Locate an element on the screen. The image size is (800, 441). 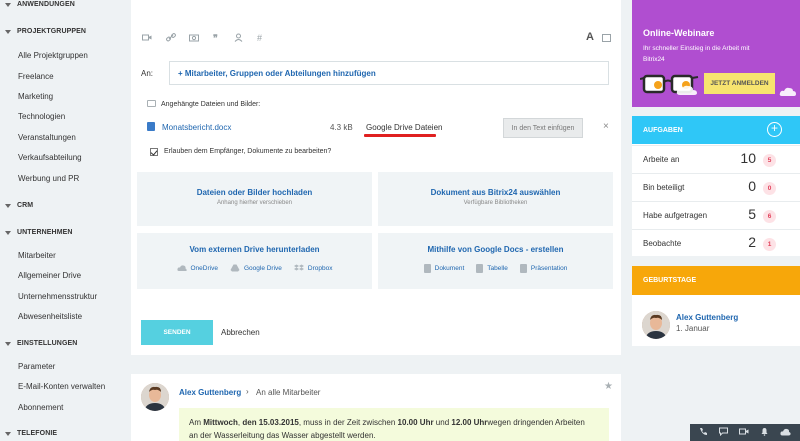
task-row: Bin beteiligt 0 0 is located at coordinates (716, 187).